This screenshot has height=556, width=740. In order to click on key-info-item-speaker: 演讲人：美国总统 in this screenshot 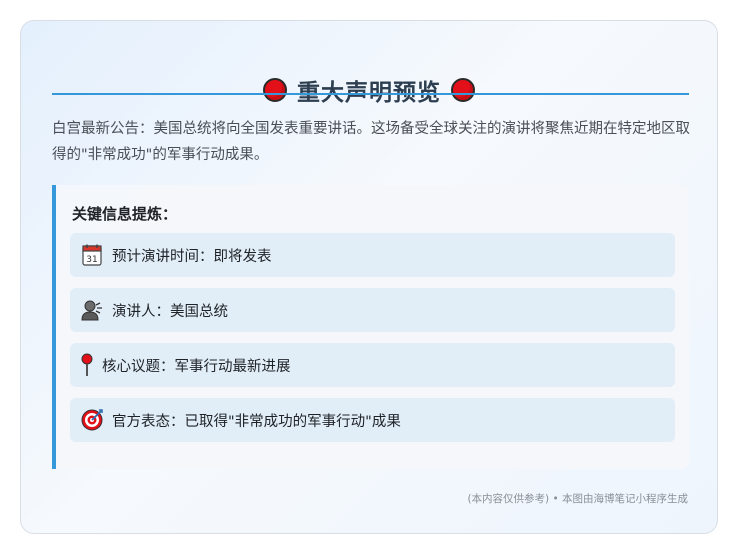, I will do `click(372, 310)`.